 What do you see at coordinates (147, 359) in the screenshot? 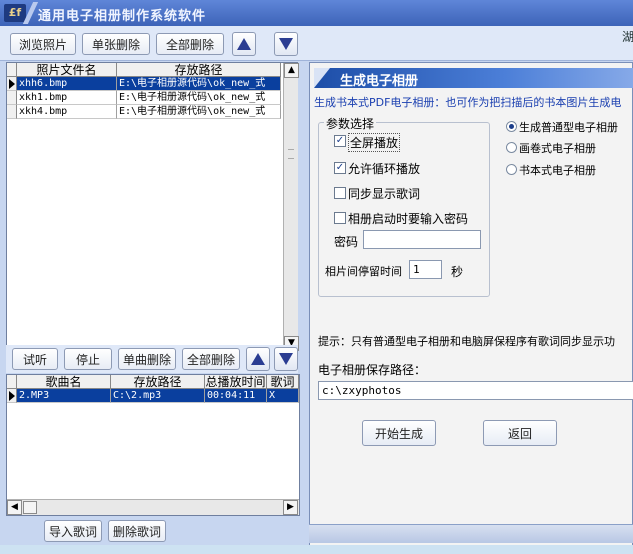
I see `delete-single-song-button: 单曲删除` at bounding box center [147, 359].